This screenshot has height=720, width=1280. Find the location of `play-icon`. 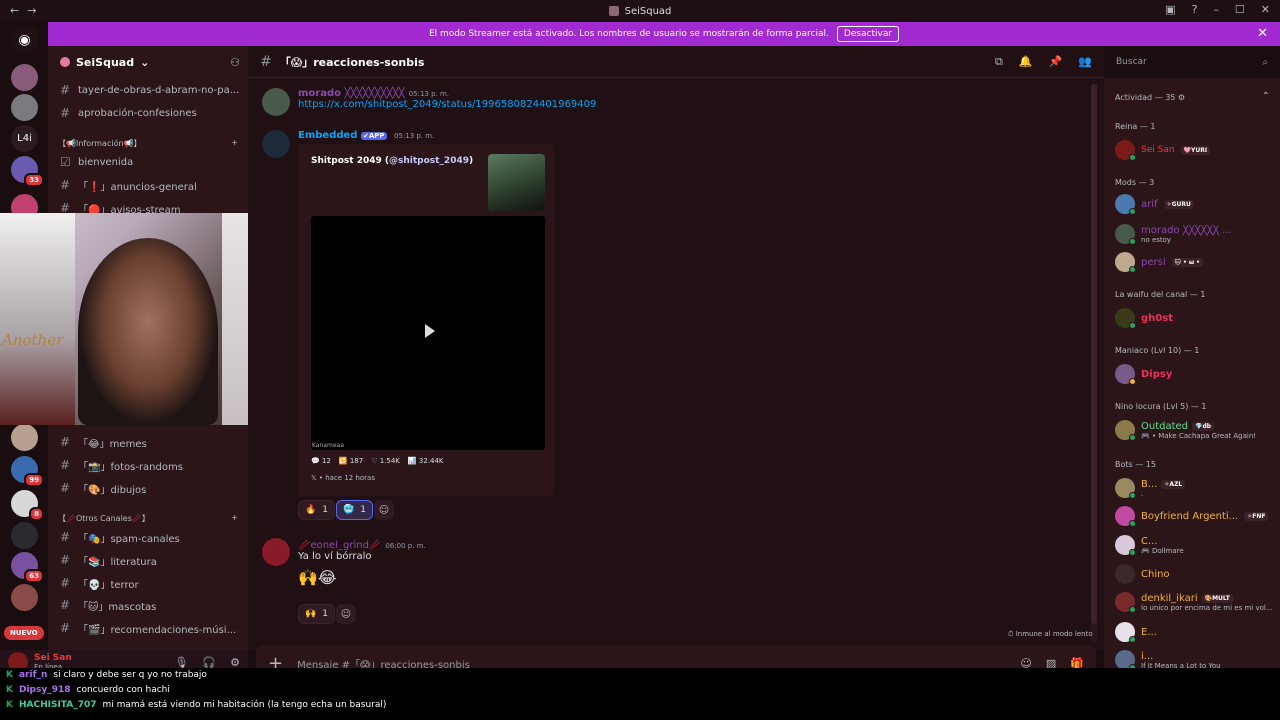

play-icon is located at coordinates (430, 331).